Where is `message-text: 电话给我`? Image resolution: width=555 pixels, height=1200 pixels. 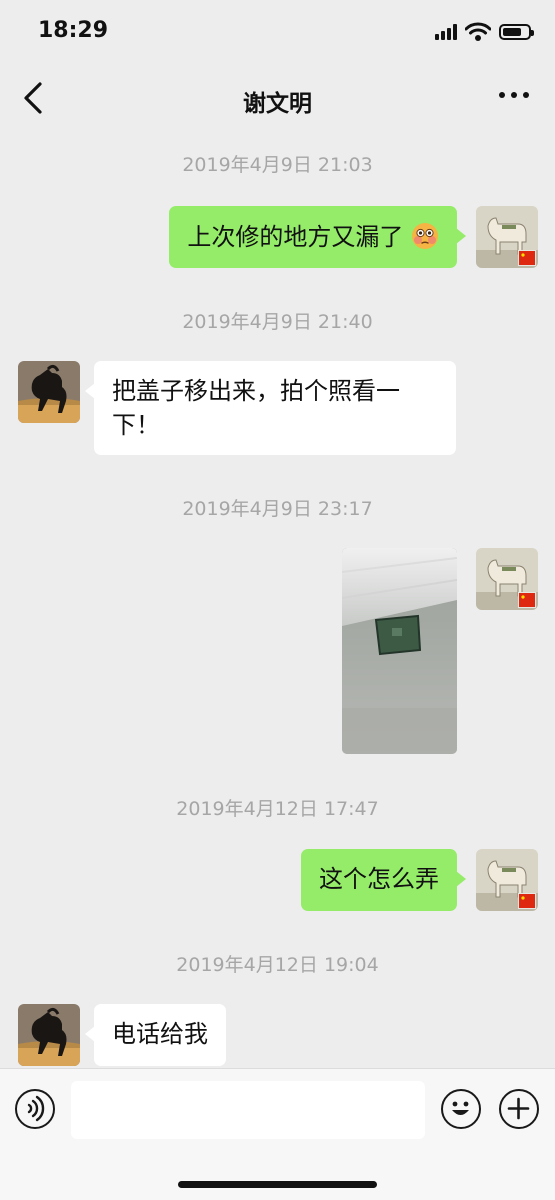 message-text: 电话给我 is located at coordinates (160, 1034).